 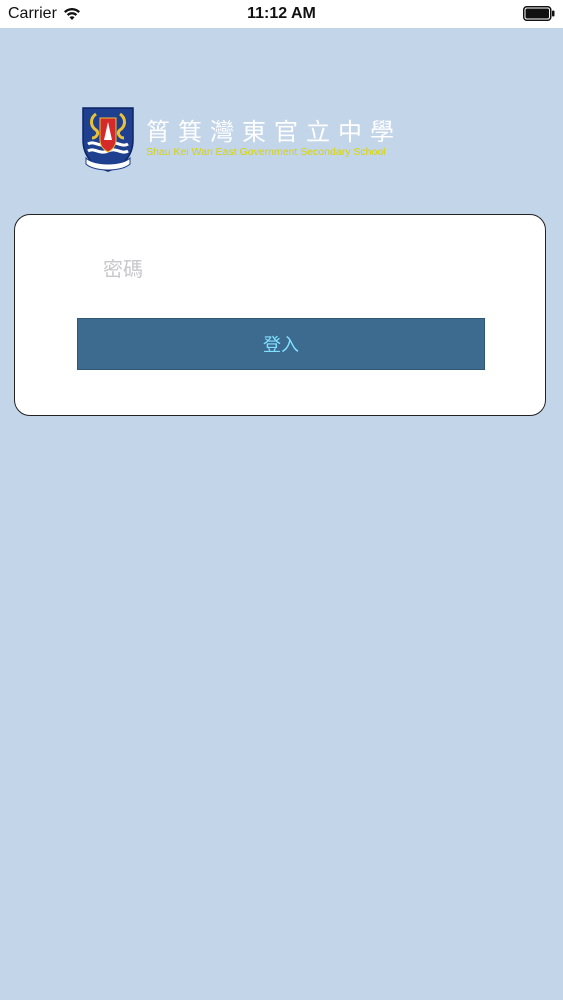 I want to click on status-bar: Carrier 11:12 AM, so click(x=281, y=14).